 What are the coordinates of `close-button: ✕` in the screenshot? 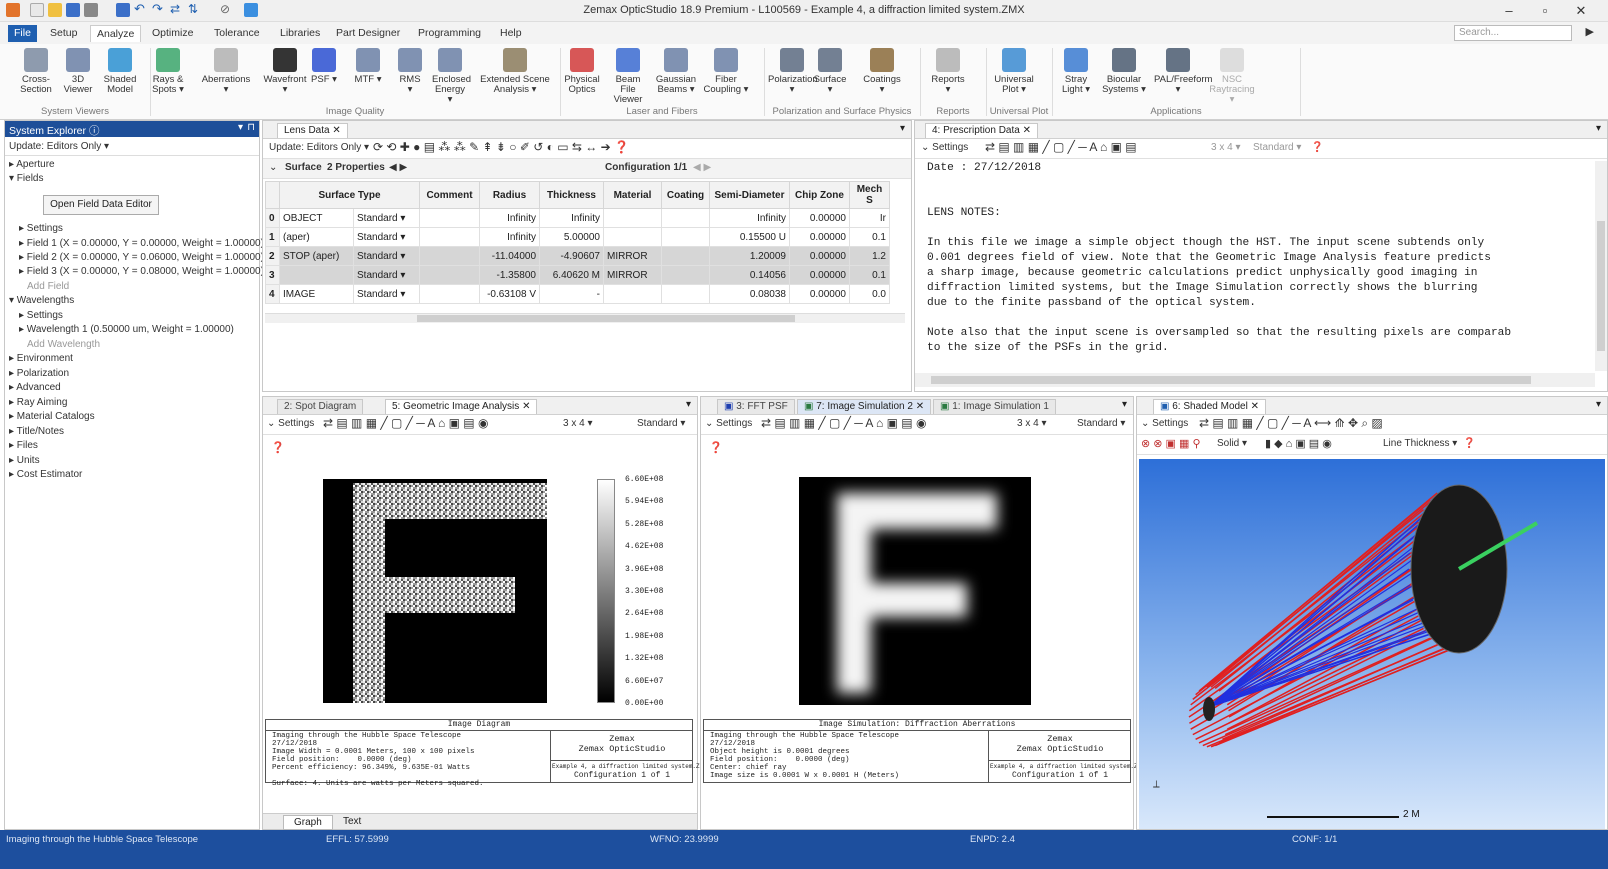 It's located at (1581, 11).